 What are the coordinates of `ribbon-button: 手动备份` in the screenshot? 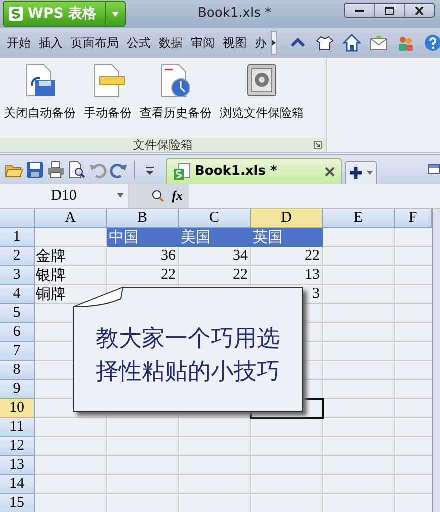 It's located at (108, 101).